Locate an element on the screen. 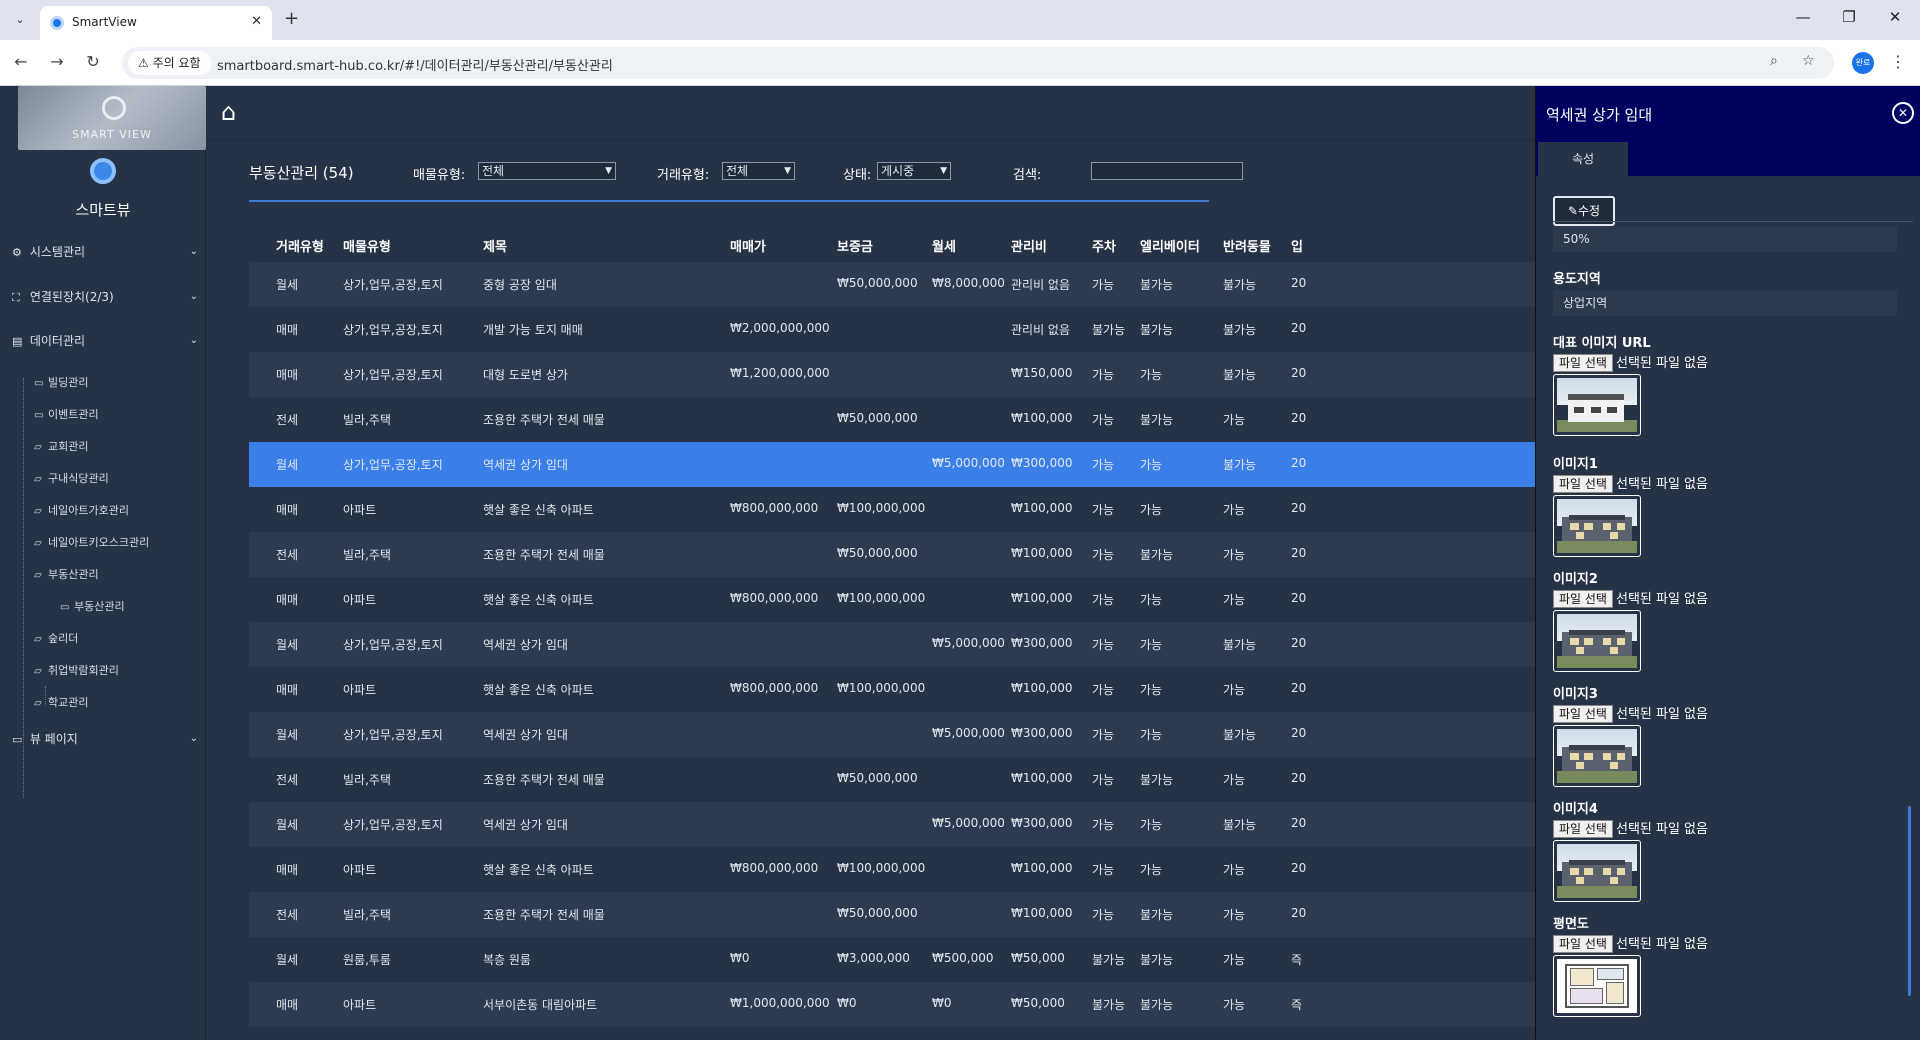 The width and height of the screenshot is (1920, 1040). sidebar-item-school: ▱ 학교관리 is located at coordinates (61, 703).